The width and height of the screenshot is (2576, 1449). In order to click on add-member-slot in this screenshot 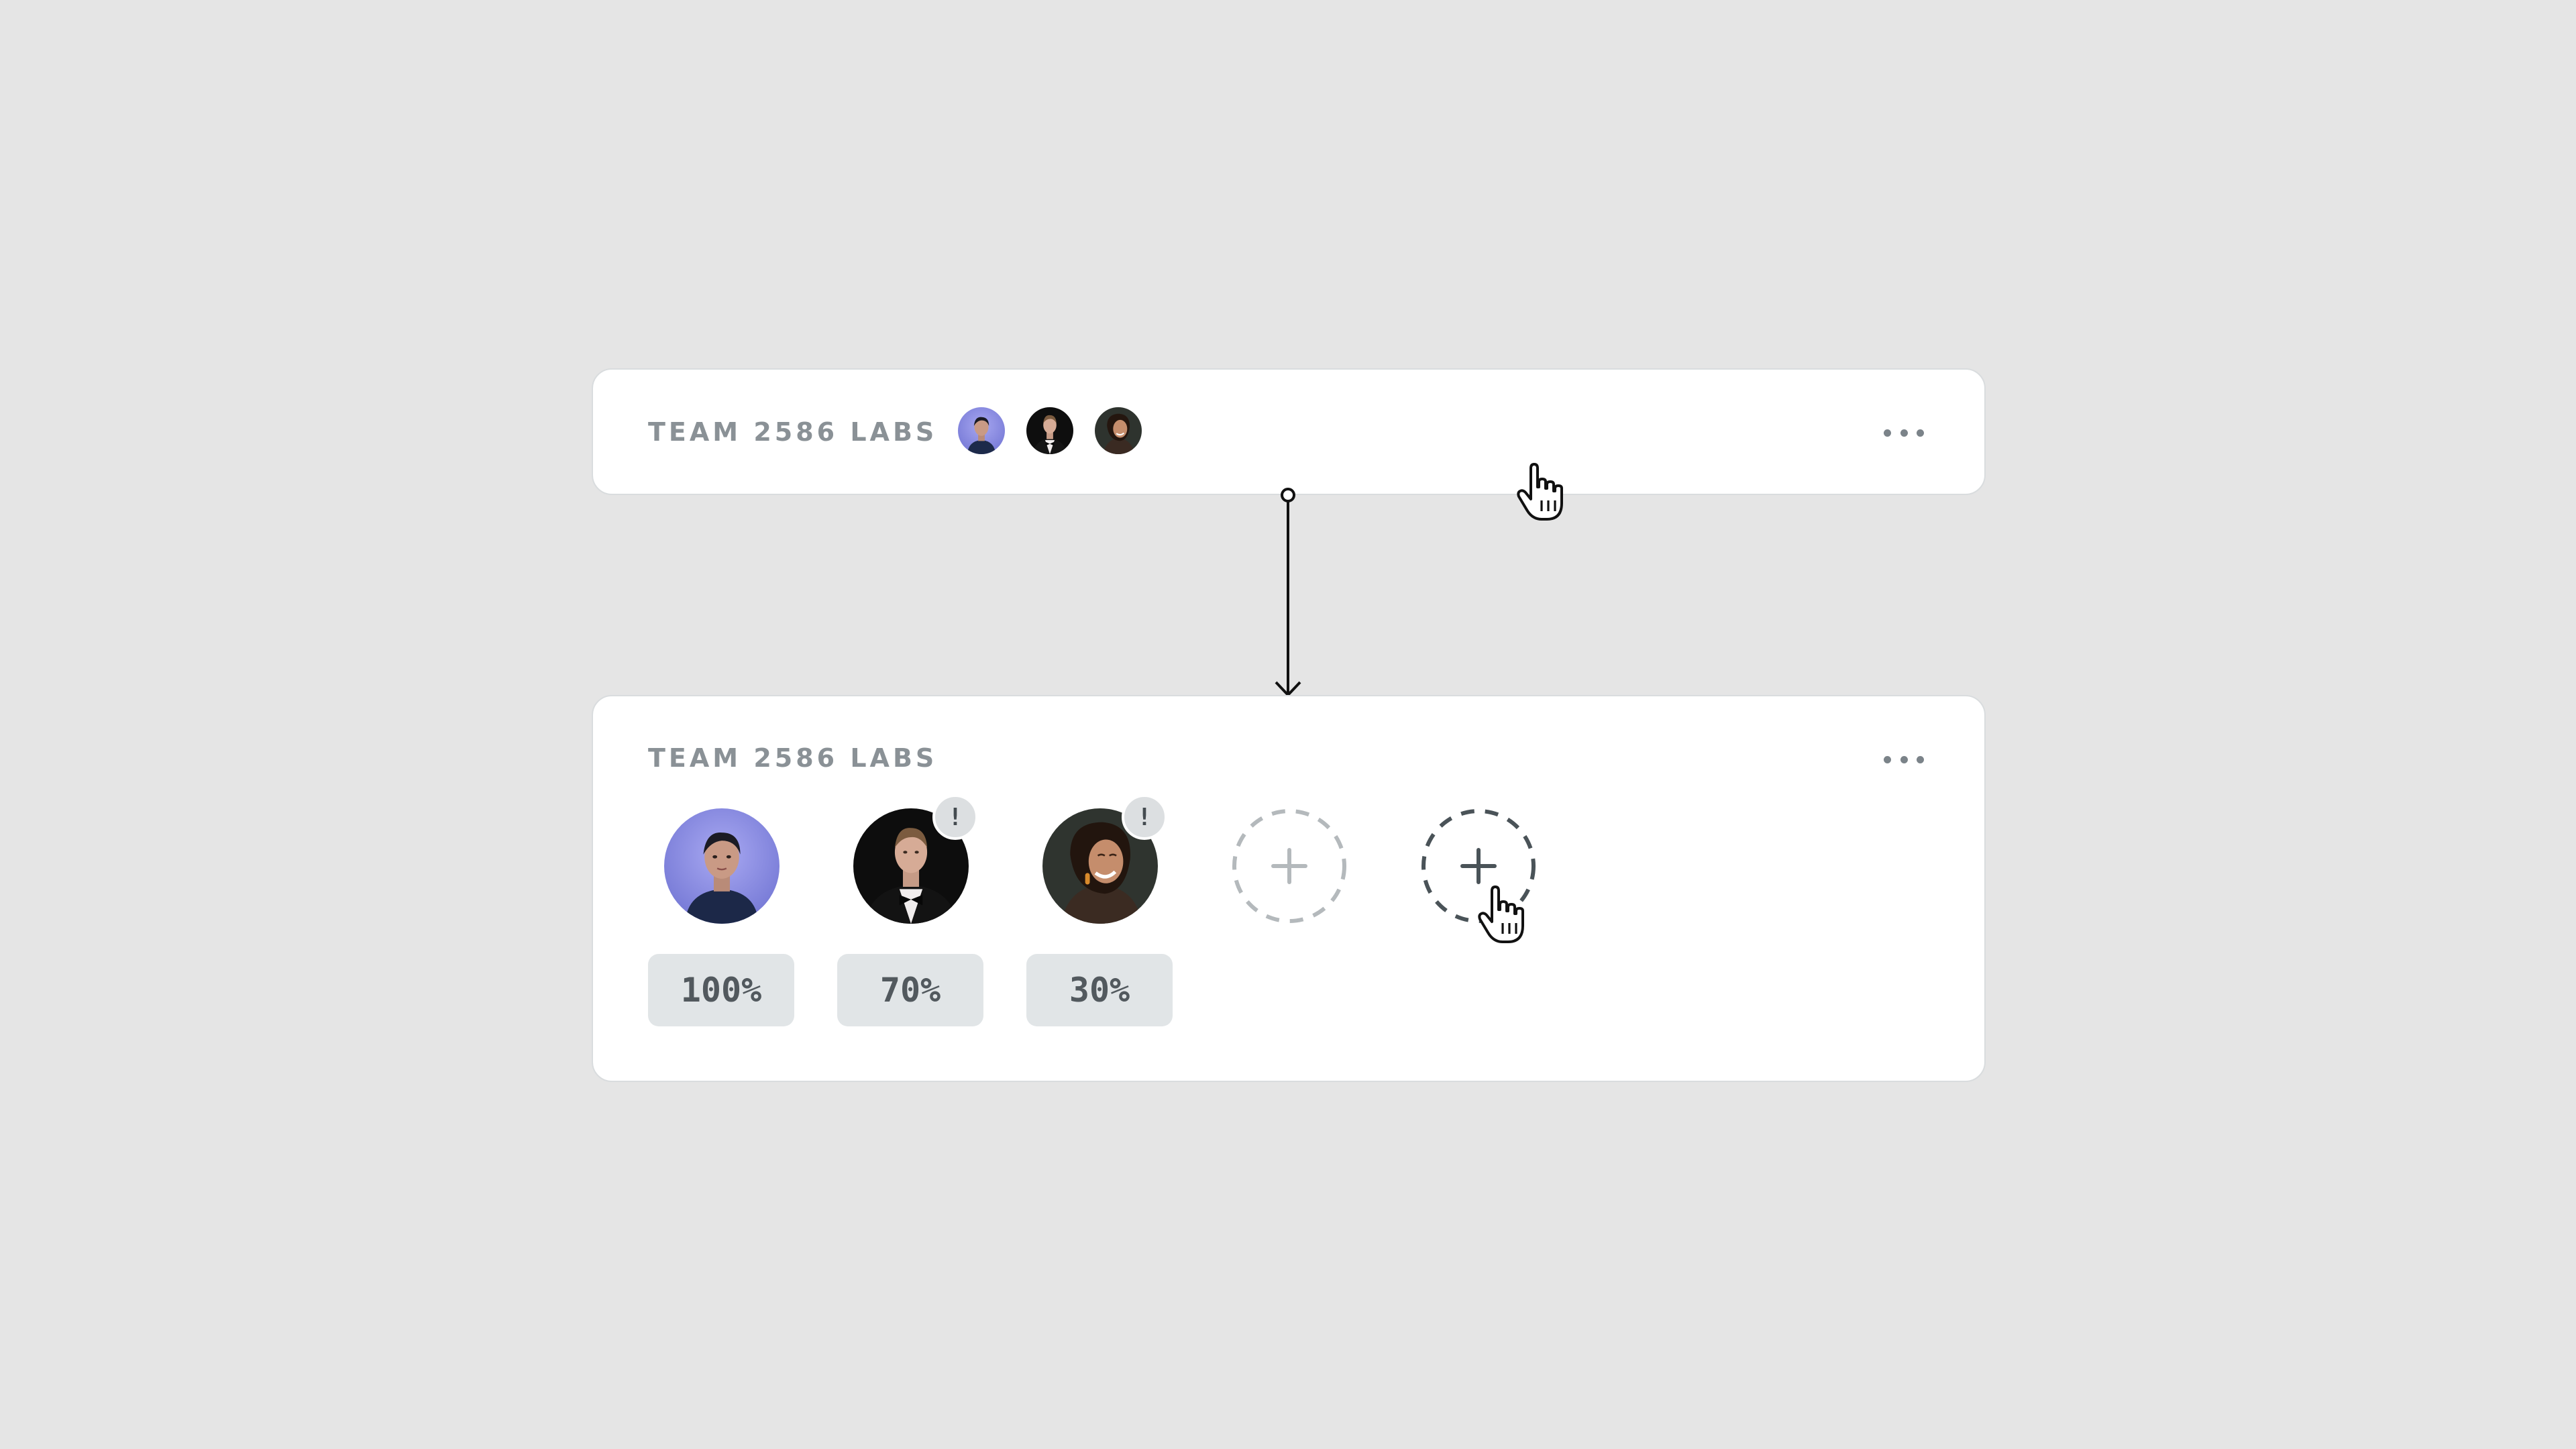, I will do `click(1289, 866)`.